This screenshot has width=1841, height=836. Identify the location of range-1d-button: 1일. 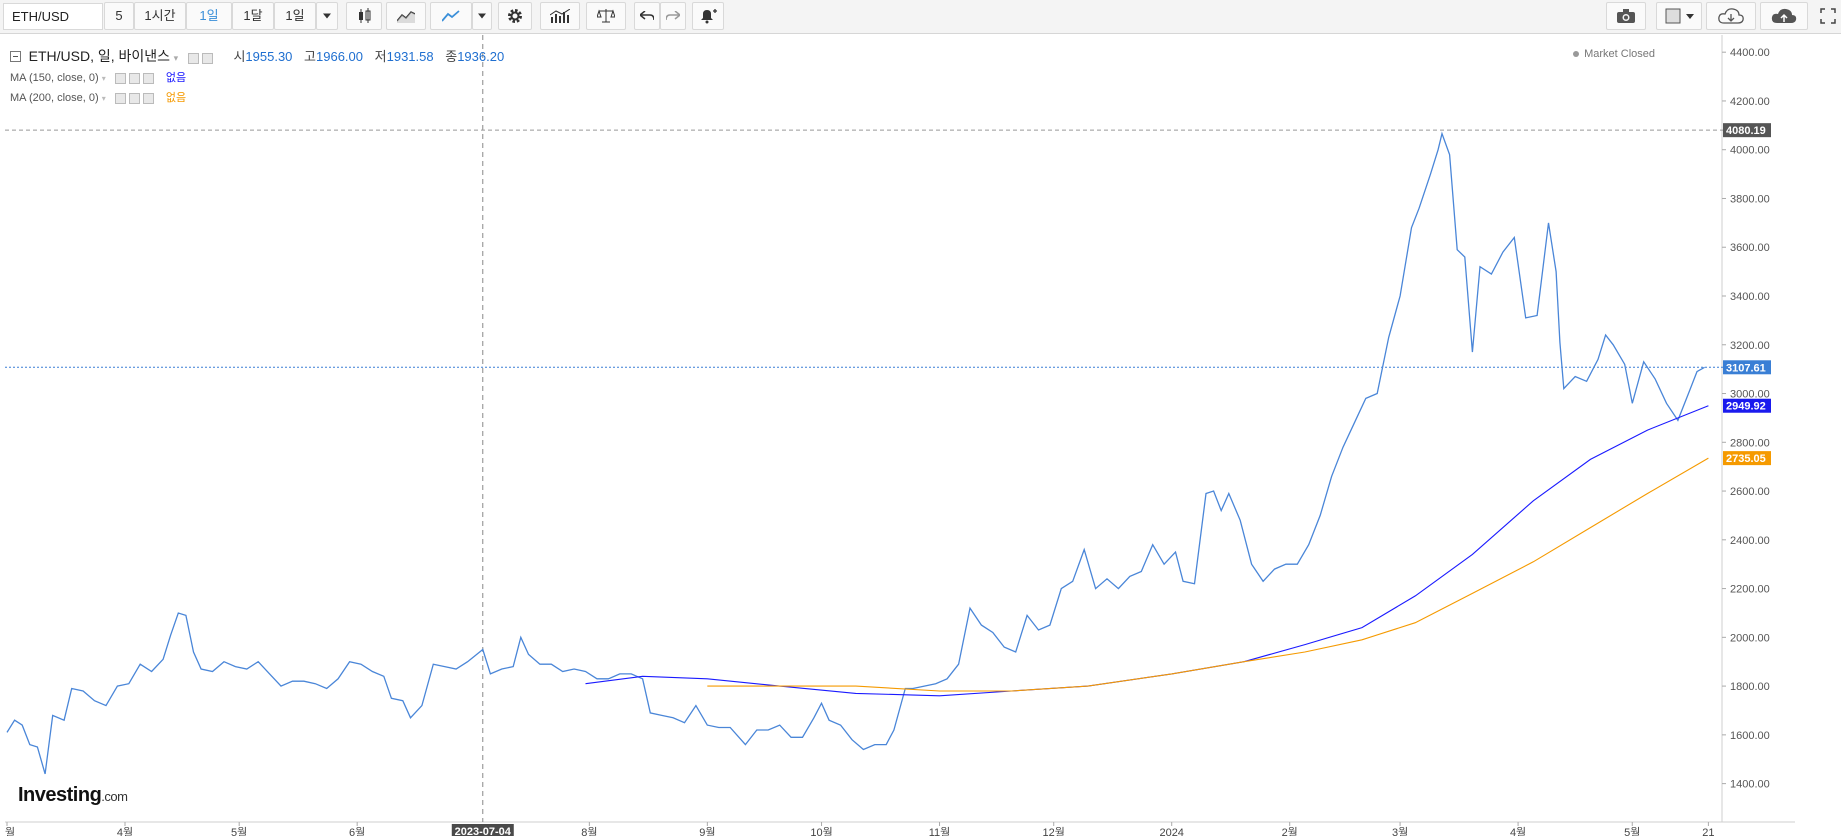
(295, 16).